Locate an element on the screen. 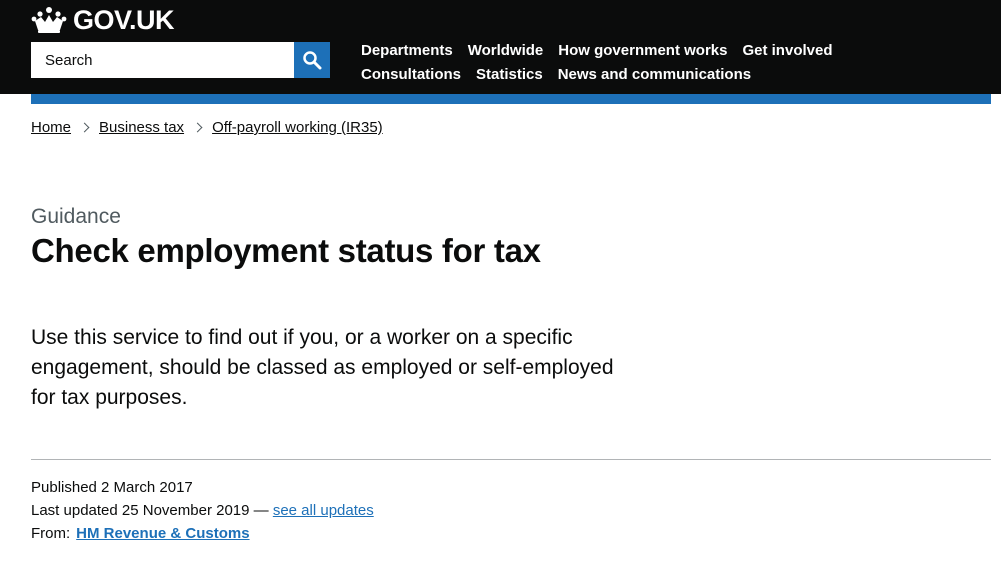 The width and height of the screenshot is (1001, 570). last-updated-date: Last updated 25 November 2019 — is located at coordinates (150, 510).